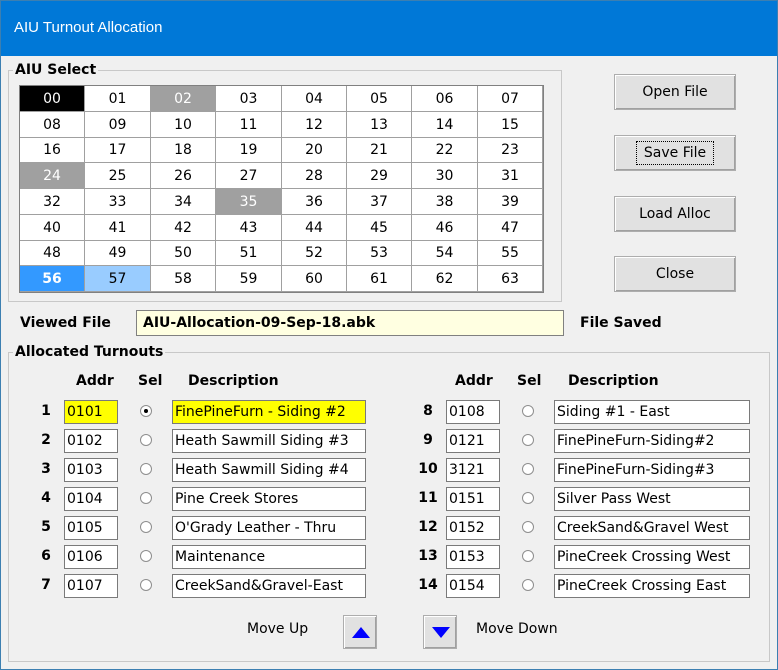  I want to click on aiu-cell: 03, so click(249, 99).